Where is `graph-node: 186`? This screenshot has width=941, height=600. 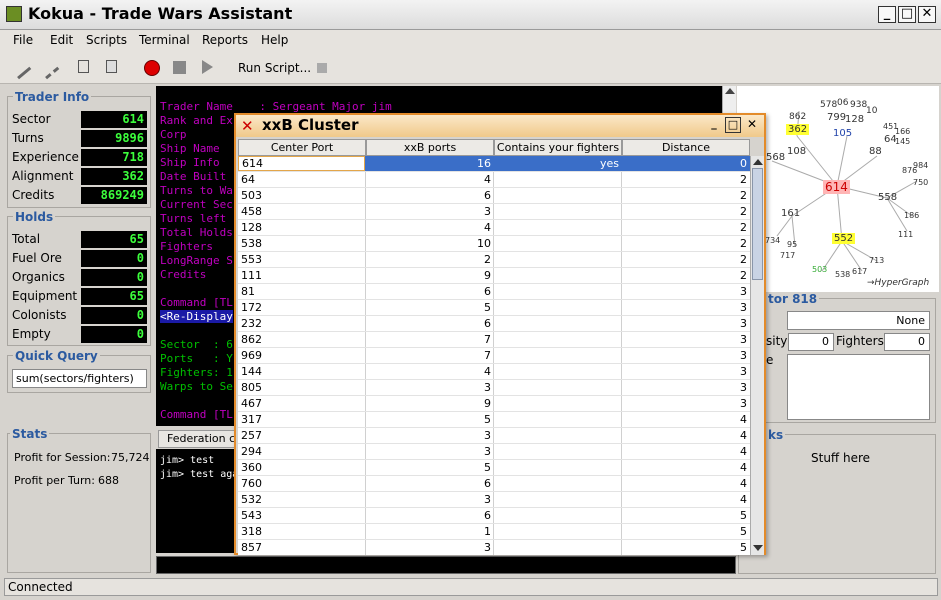 graph-node: 186 is located at coordinates (911, 215).